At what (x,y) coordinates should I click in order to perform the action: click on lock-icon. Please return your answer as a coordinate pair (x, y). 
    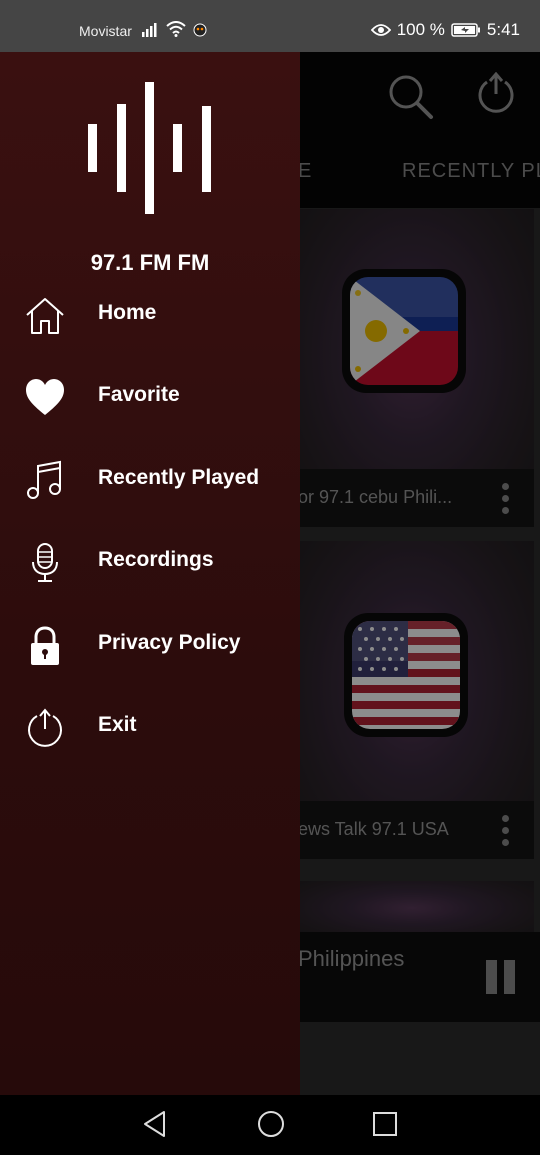
    Looking at the image, I should click on (45, 645).